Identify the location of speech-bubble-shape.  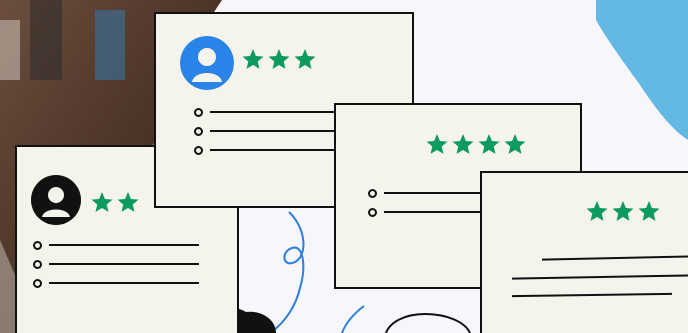
(428, 322).